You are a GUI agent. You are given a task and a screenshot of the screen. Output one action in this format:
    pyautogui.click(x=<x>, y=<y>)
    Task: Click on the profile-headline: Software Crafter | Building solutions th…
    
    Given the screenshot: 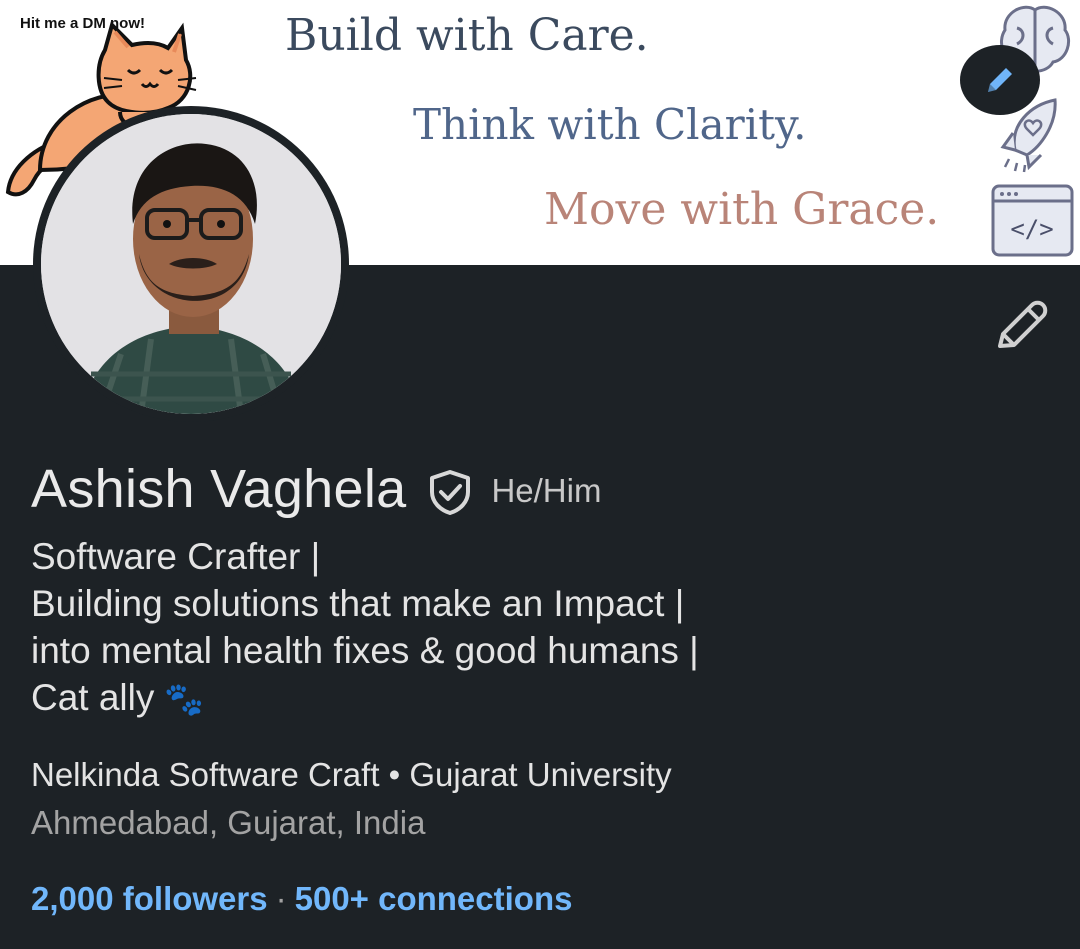 What is the action you would take?
    pyautogui.click(x=365, y=628)
    